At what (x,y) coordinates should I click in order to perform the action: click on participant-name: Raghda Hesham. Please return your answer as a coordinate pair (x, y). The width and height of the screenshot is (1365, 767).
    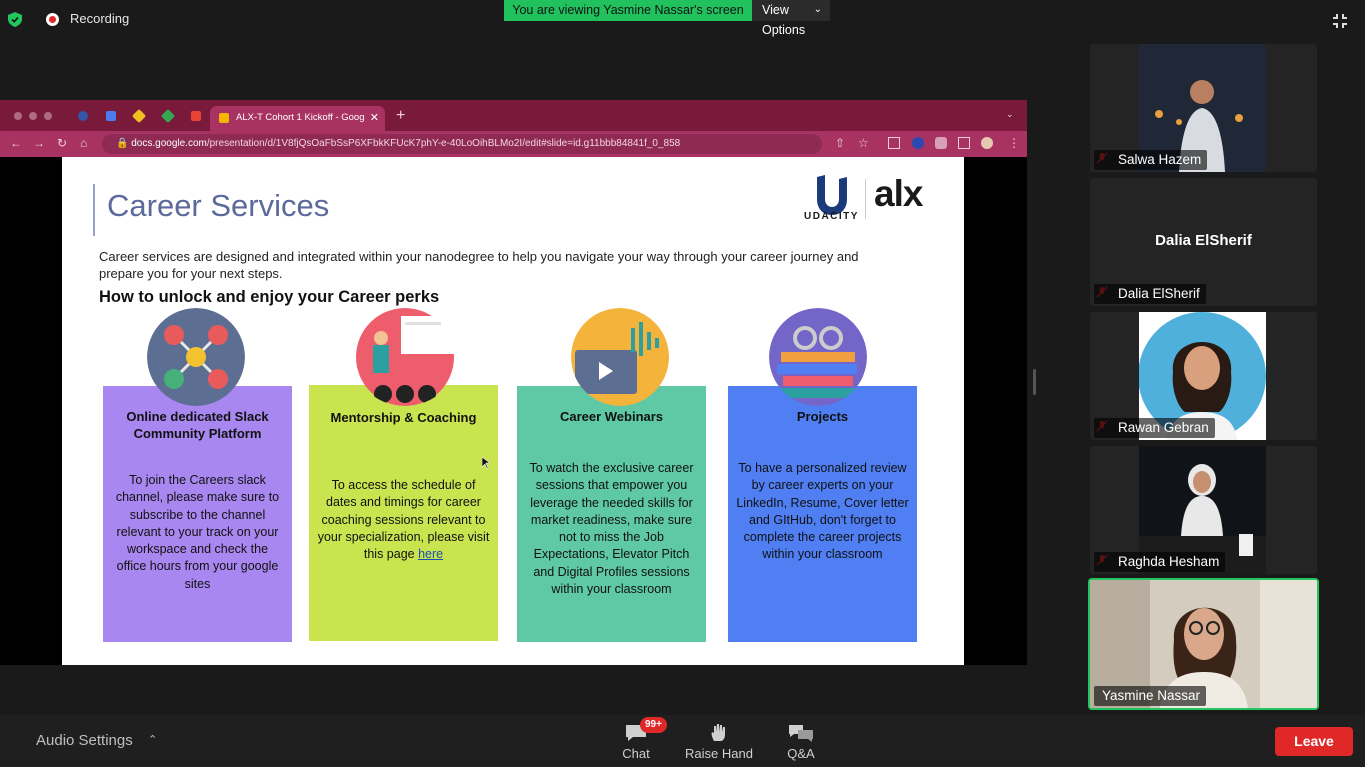
    Looking at the image, I should click on (1160, 562).